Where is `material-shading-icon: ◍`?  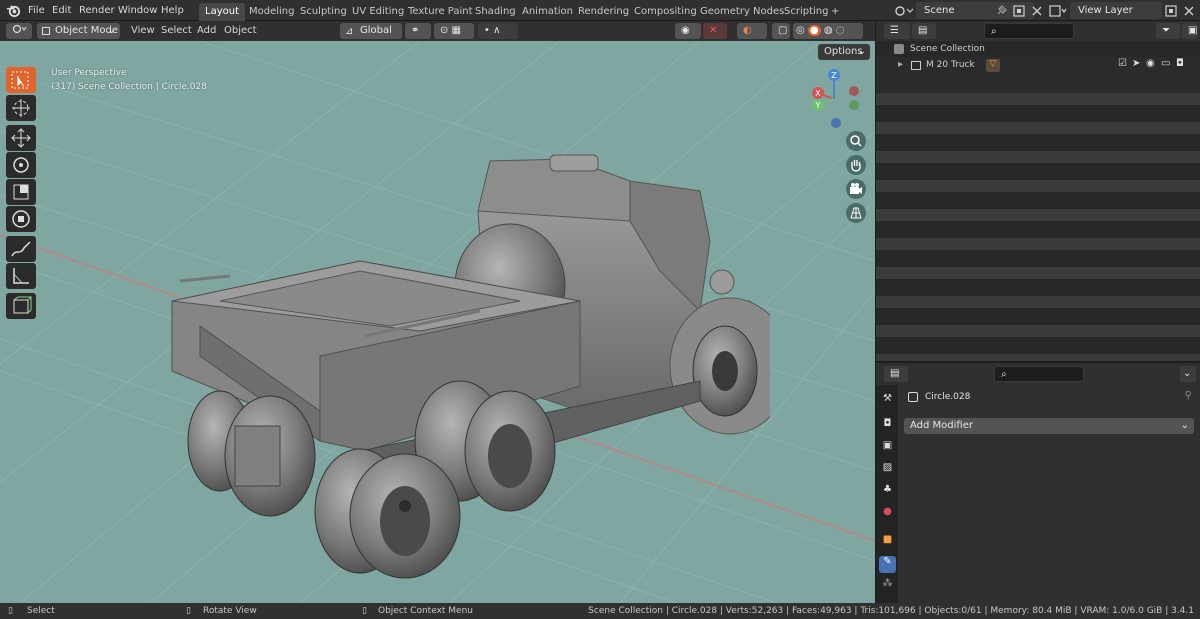 material-shading-icon: ◍ is located at coordinates (828, 30).